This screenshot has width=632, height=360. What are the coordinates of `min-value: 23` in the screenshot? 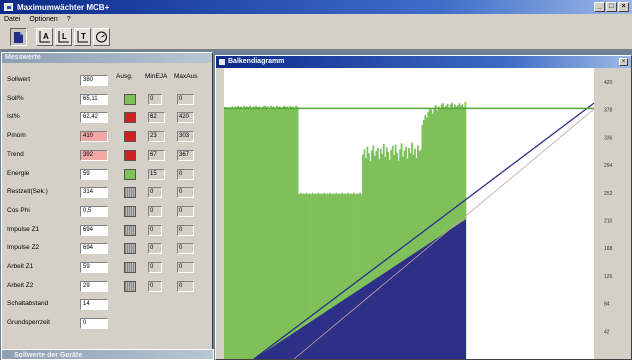 It's located at (156, 137).